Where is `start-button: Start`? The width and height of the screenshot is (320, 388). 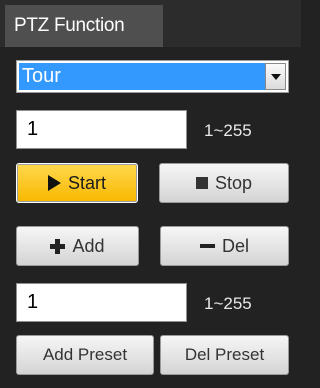 start-button: Start is located at coordinates (77, 183).